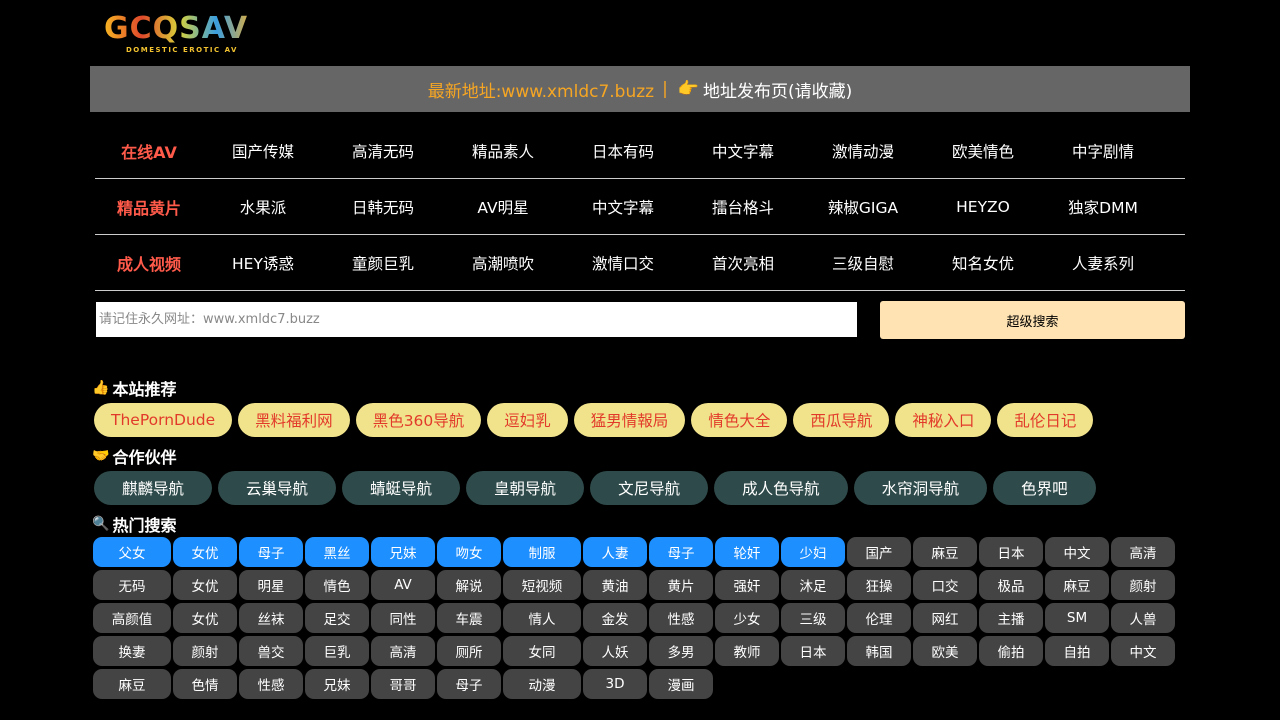  What do you see at coordinates (337, 618) in the screenshot?
I see `hot-search-tag: 足交` at bounding box center [337, 618].